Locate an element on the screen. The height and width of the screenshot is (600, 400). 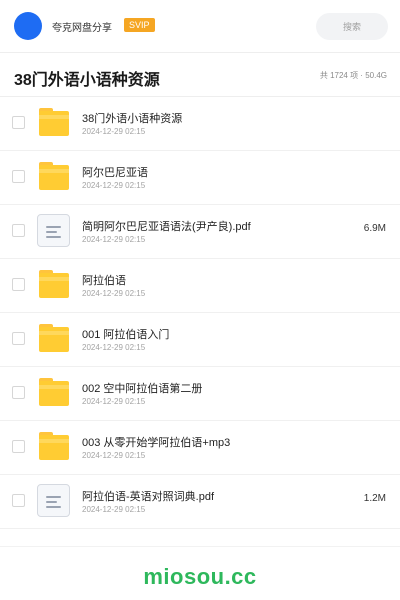
folder-stats: 共 1724 项 · 50.4G is located at coordinates (353, 75).